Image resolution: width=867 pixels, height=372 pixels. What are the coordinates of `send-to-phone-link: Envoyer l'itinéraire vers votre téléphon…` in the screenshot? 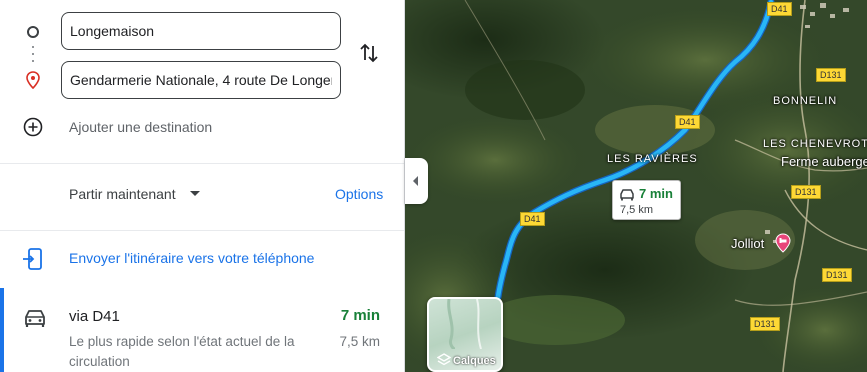 It's located at (191, 258).